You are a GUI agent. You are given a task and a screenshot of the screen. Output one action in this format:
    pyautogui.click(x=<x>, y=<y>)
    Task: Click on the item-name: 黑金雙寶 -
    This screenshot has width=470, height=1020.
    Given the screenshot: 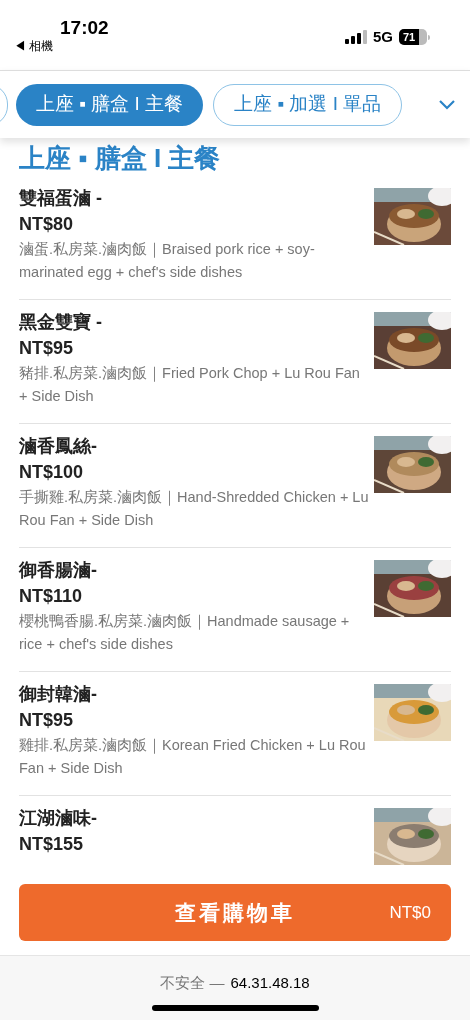 What is the action you would take?
    pyautogui.click(x=194, y=322)
    